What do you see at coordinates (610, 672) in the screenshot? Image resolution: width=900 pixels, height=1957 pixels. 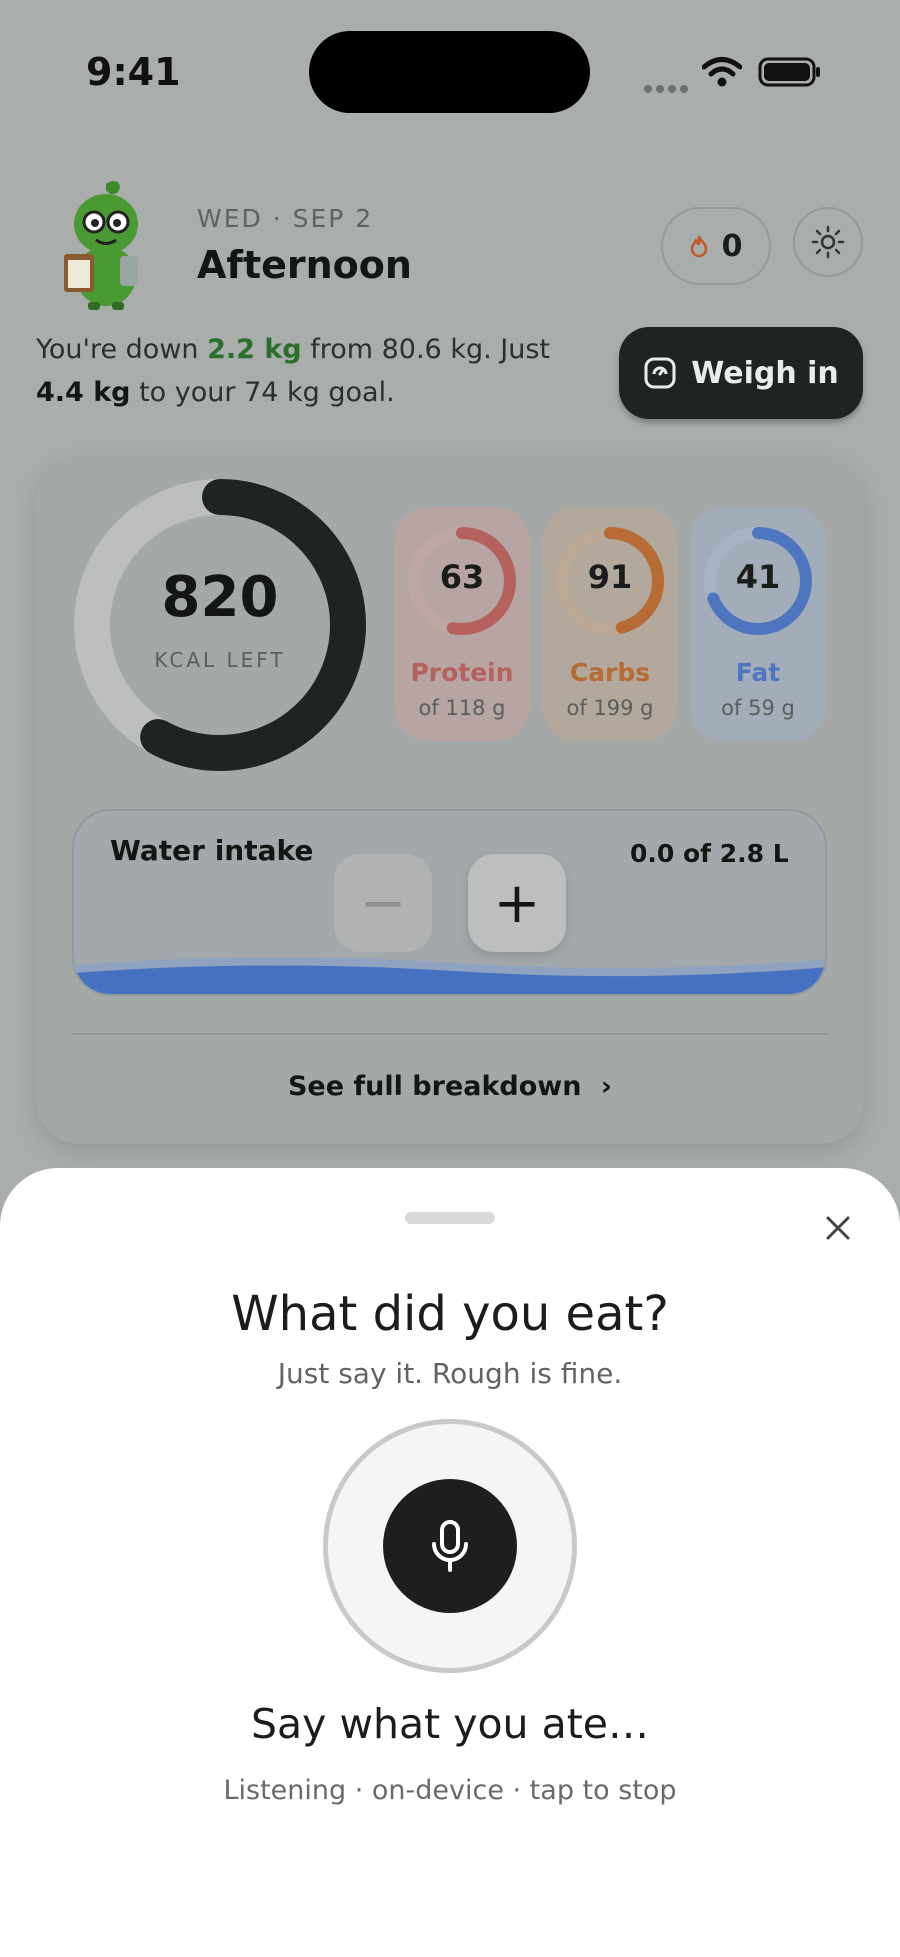 I see `carbs-label: Carbs` at bounding box center [610, 672].